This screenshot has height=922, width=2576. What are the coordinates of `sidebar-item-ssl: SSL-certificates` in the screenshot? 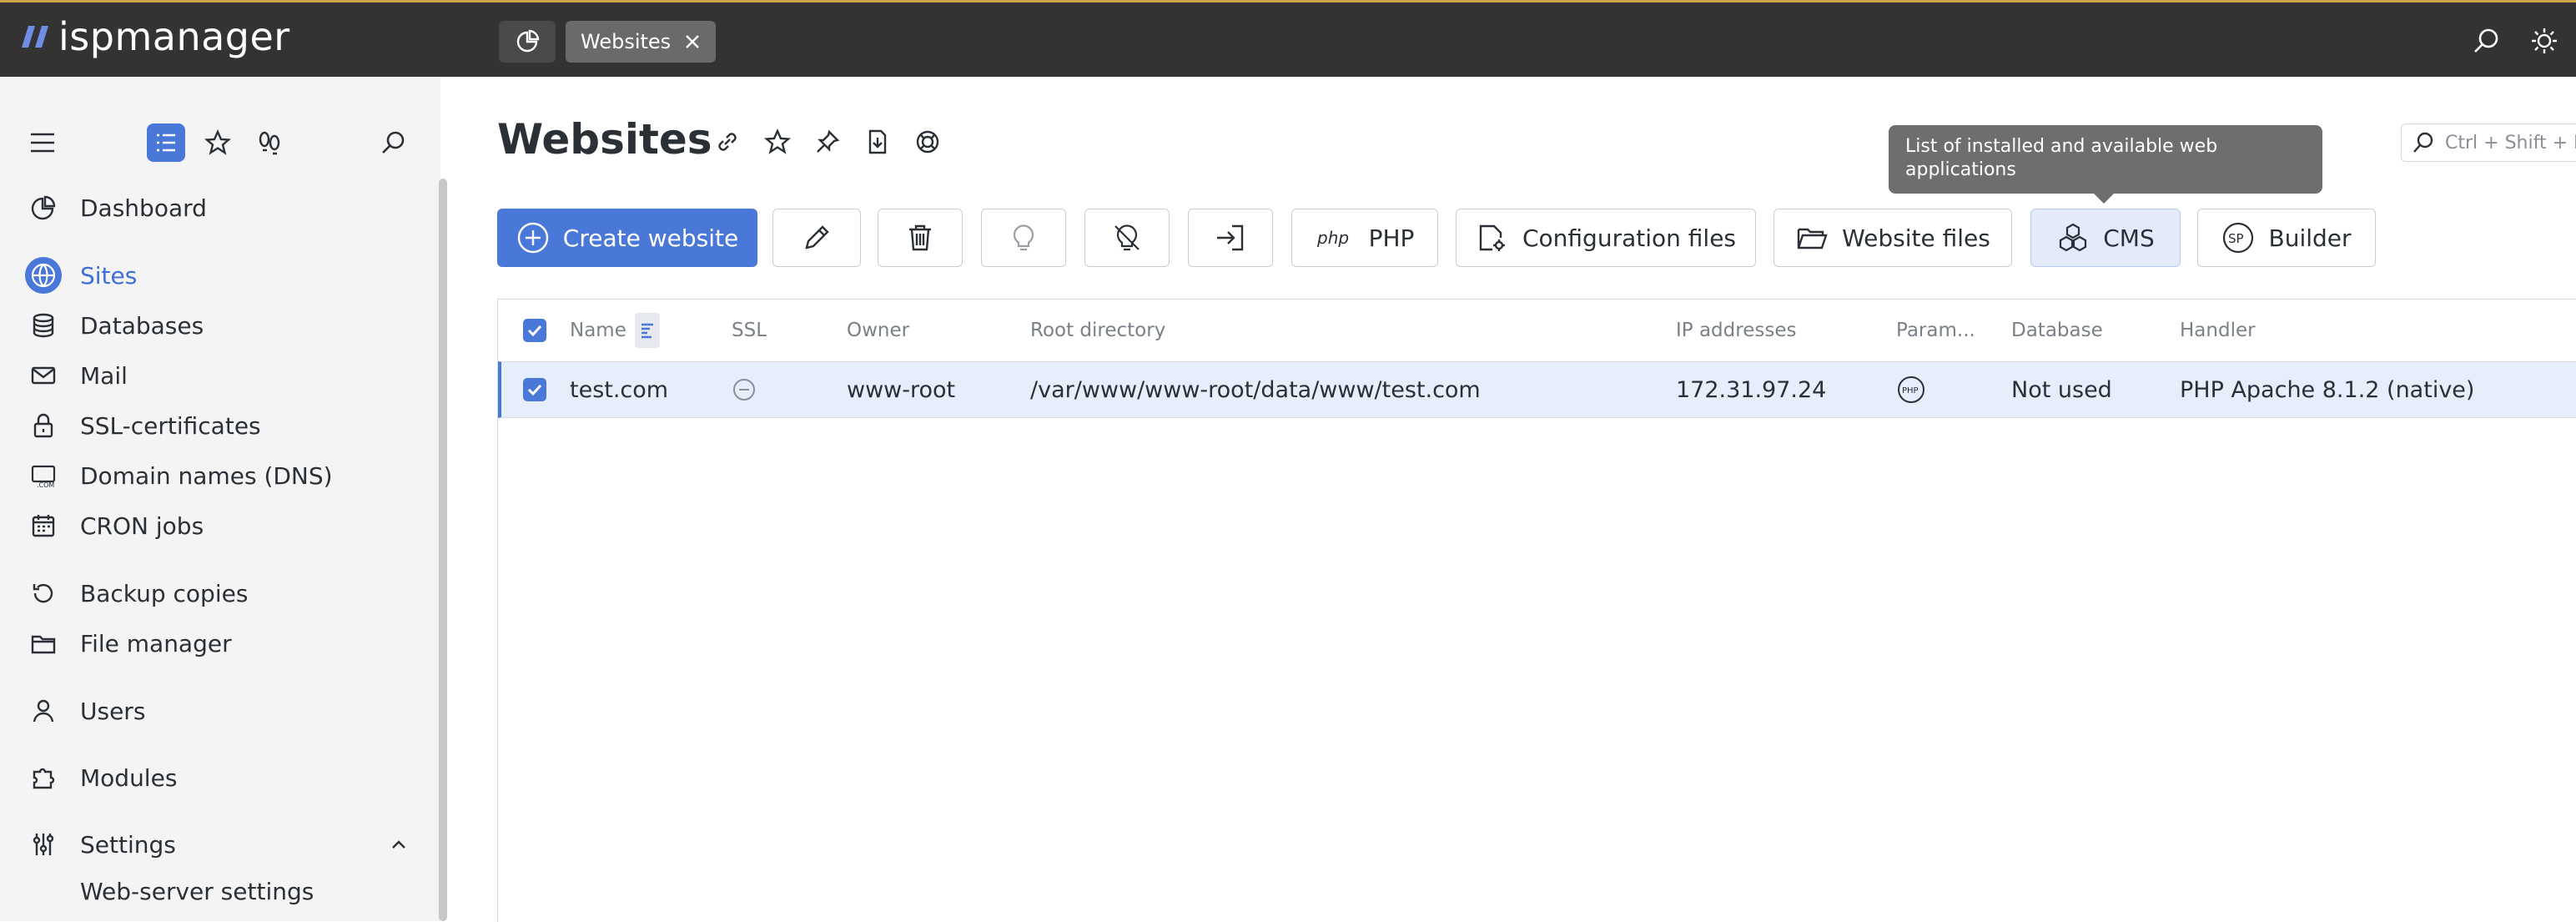 It's located at (225, 425).